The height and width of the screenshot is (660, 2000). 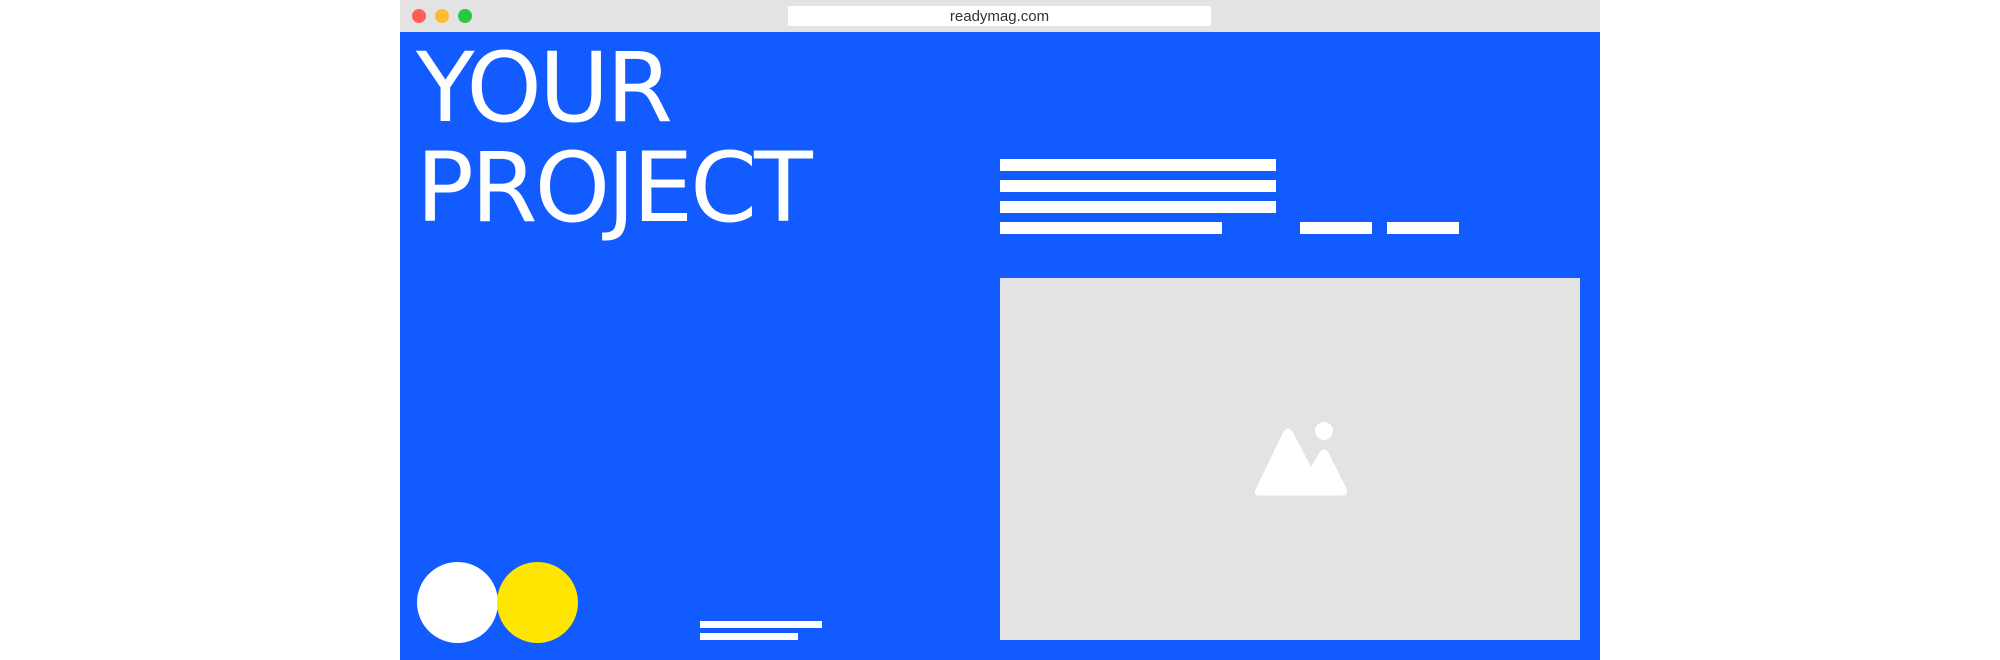 What do you see at coordinates (614, 188) in the screenshot?
I see `headline-line-2: PROJECT` at bounding box center [614, 188].